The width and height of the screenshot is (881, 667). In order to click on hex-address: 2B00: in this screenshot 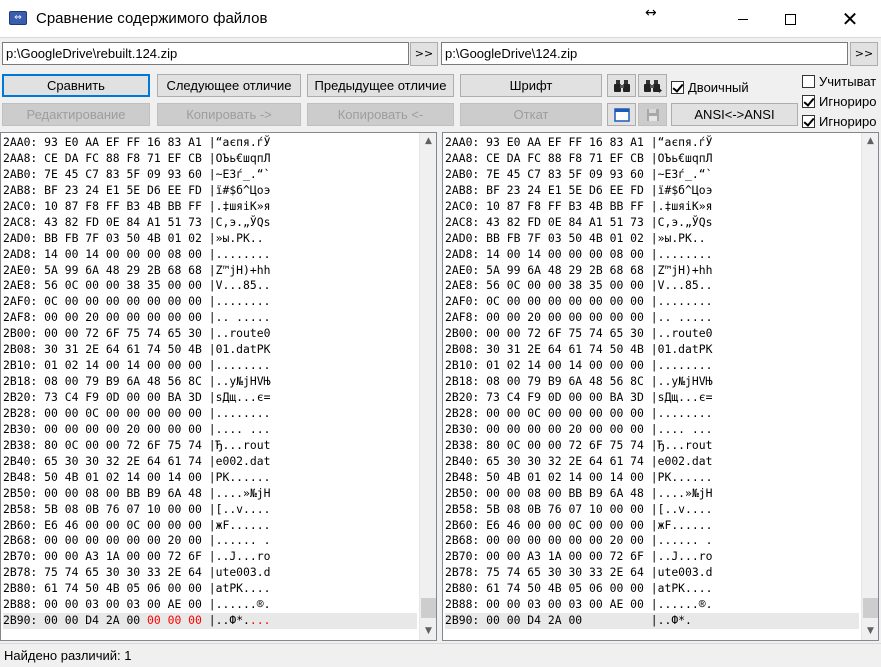, I will do `click(462, 333)`.